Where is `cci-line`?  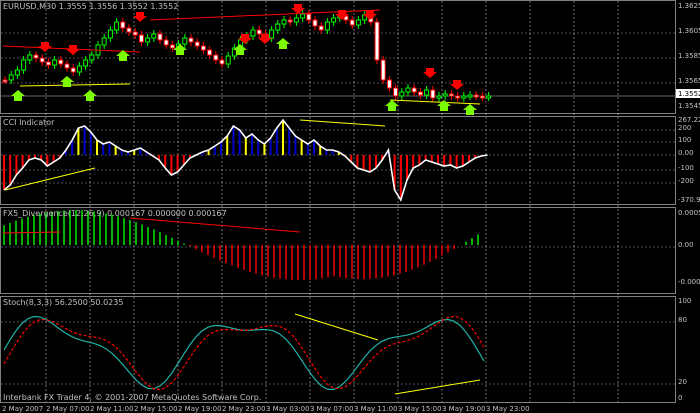
cci-line is located at coordinates (245, 160).